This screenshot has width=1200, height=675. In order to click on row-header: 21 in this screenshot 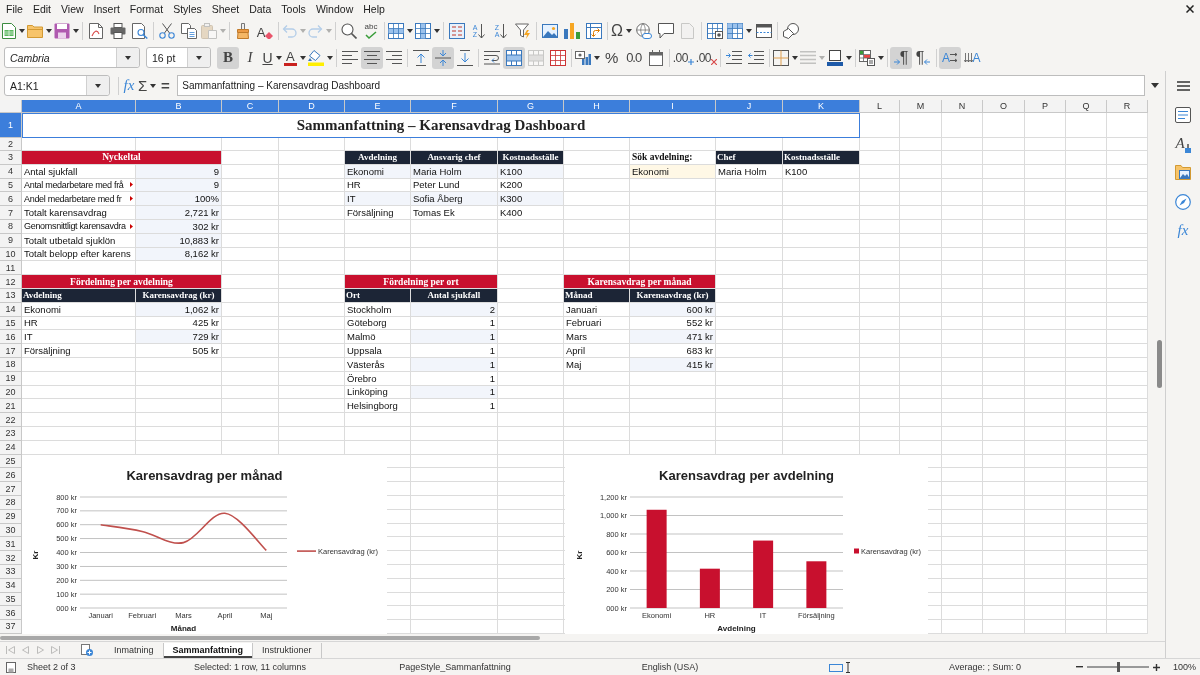, I will do `click(11, 406)`.